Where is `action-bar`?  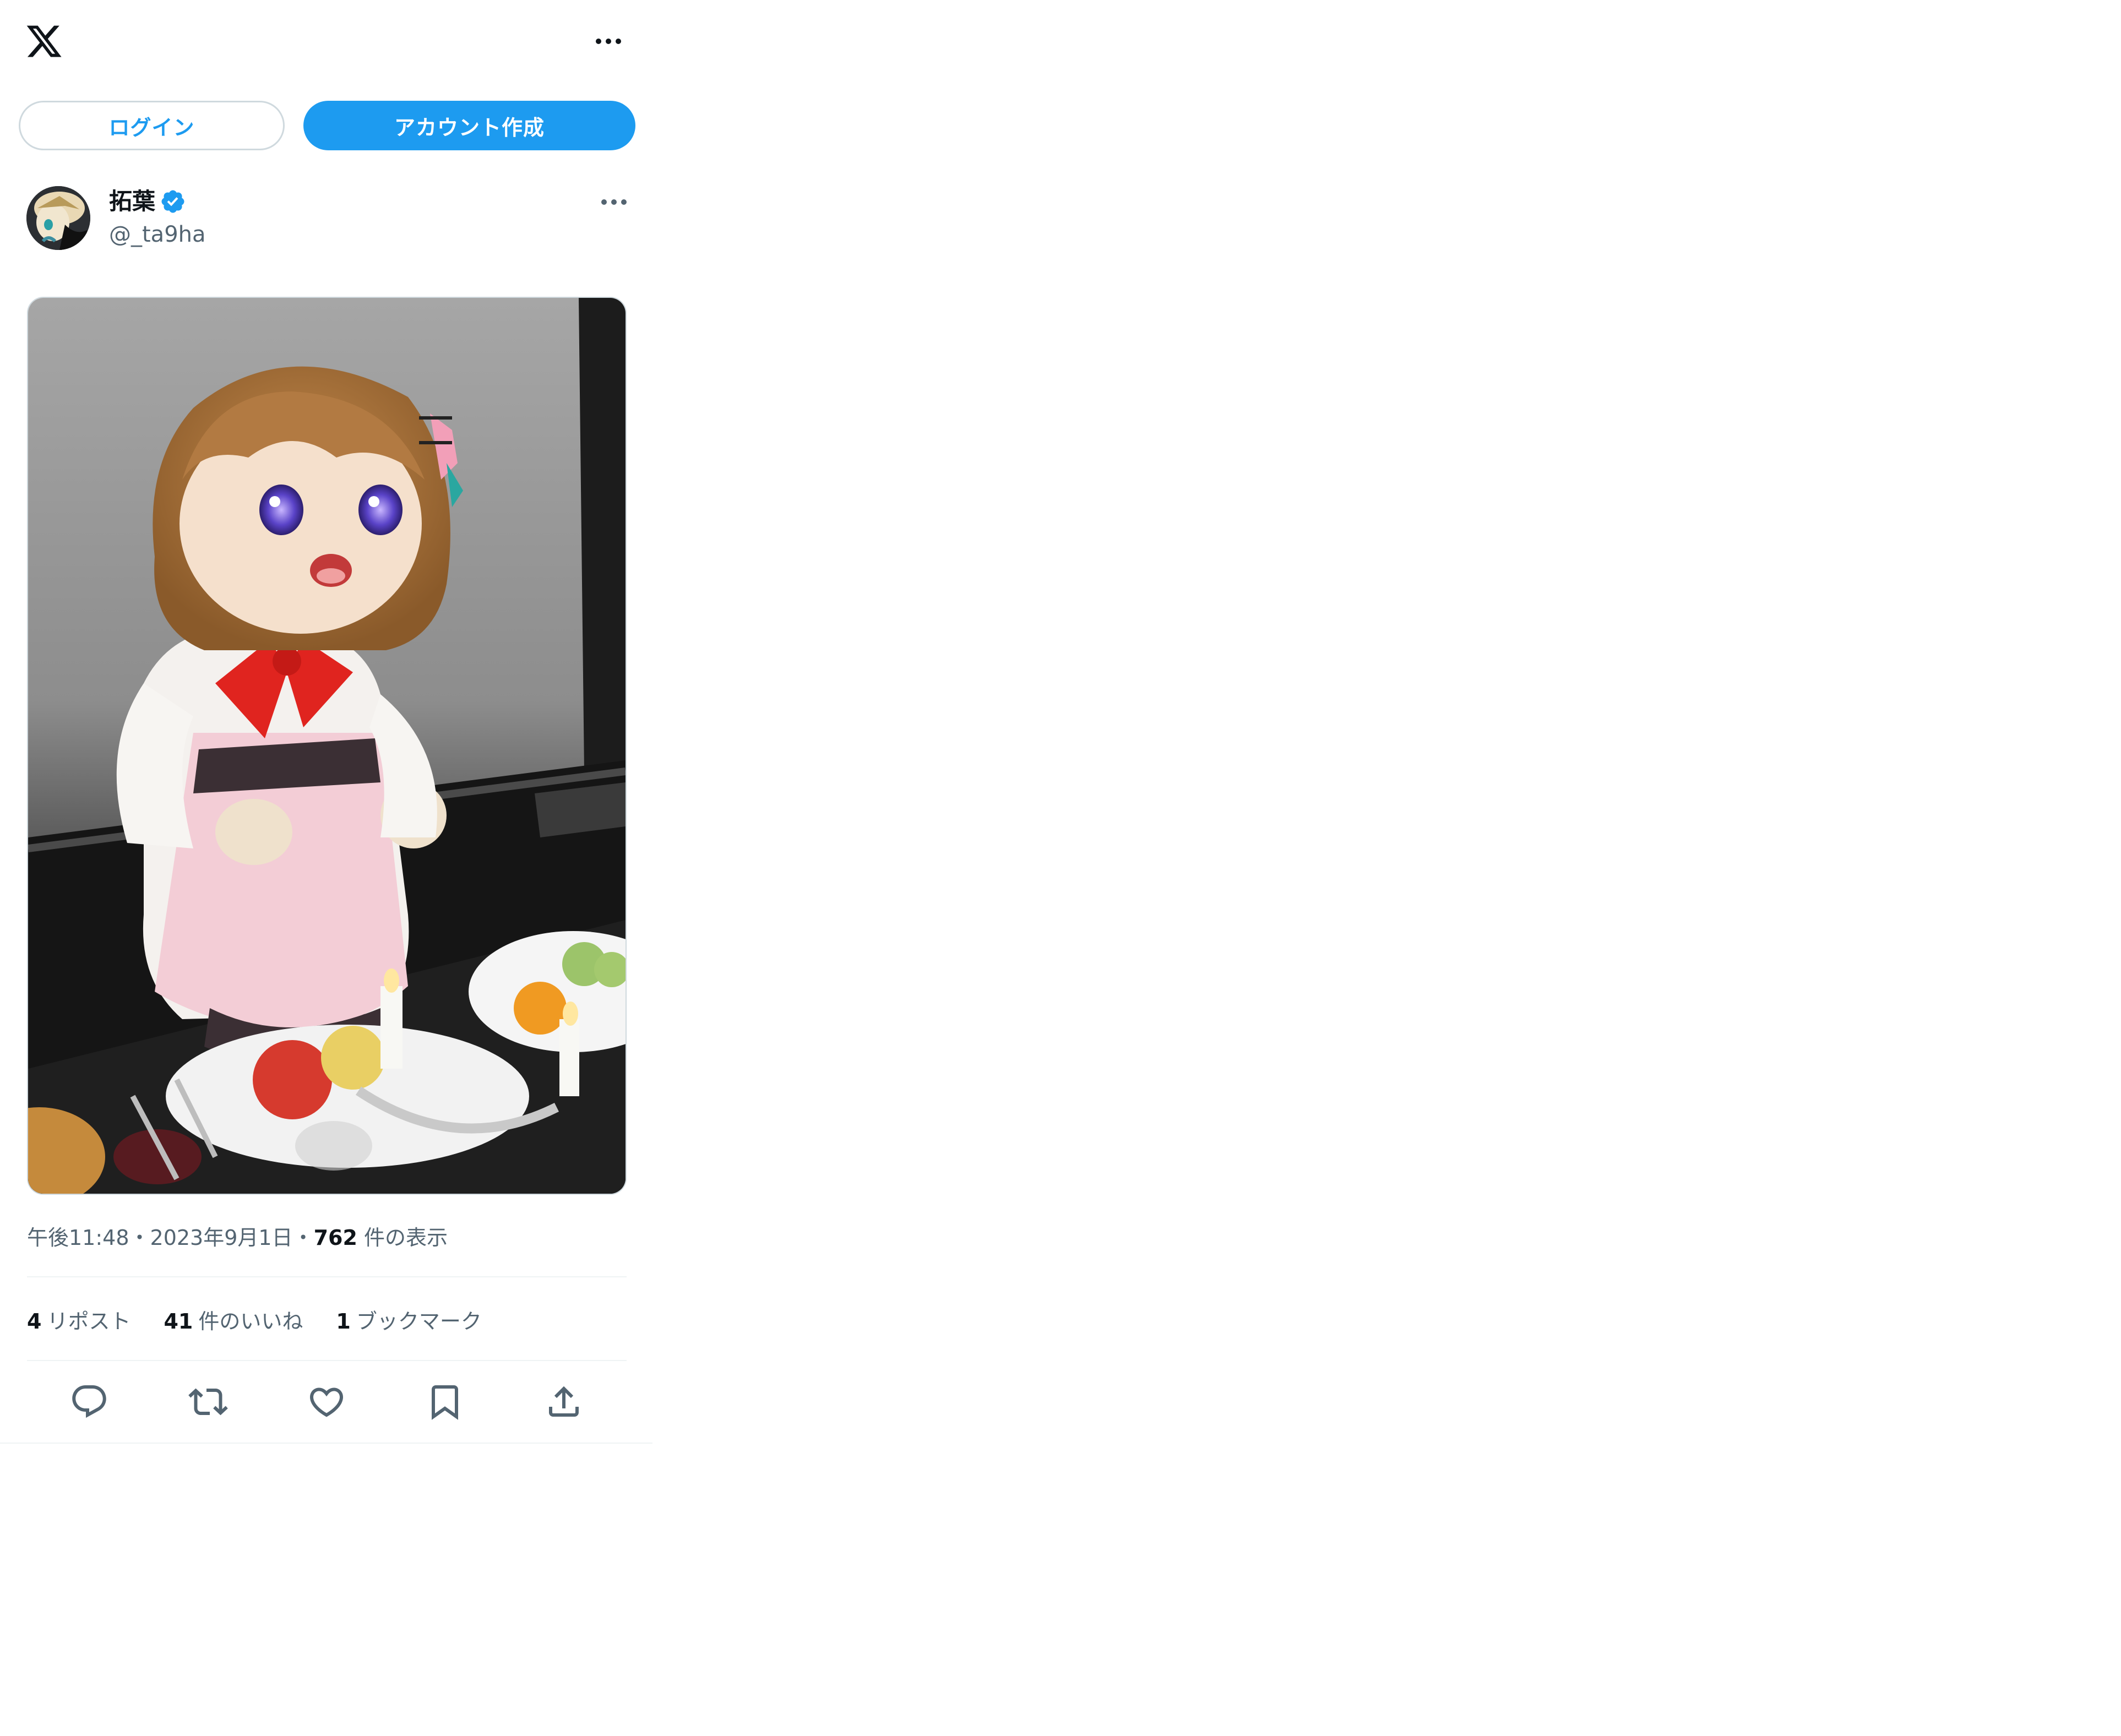
action-bar is located at coordinates (326, 1404).